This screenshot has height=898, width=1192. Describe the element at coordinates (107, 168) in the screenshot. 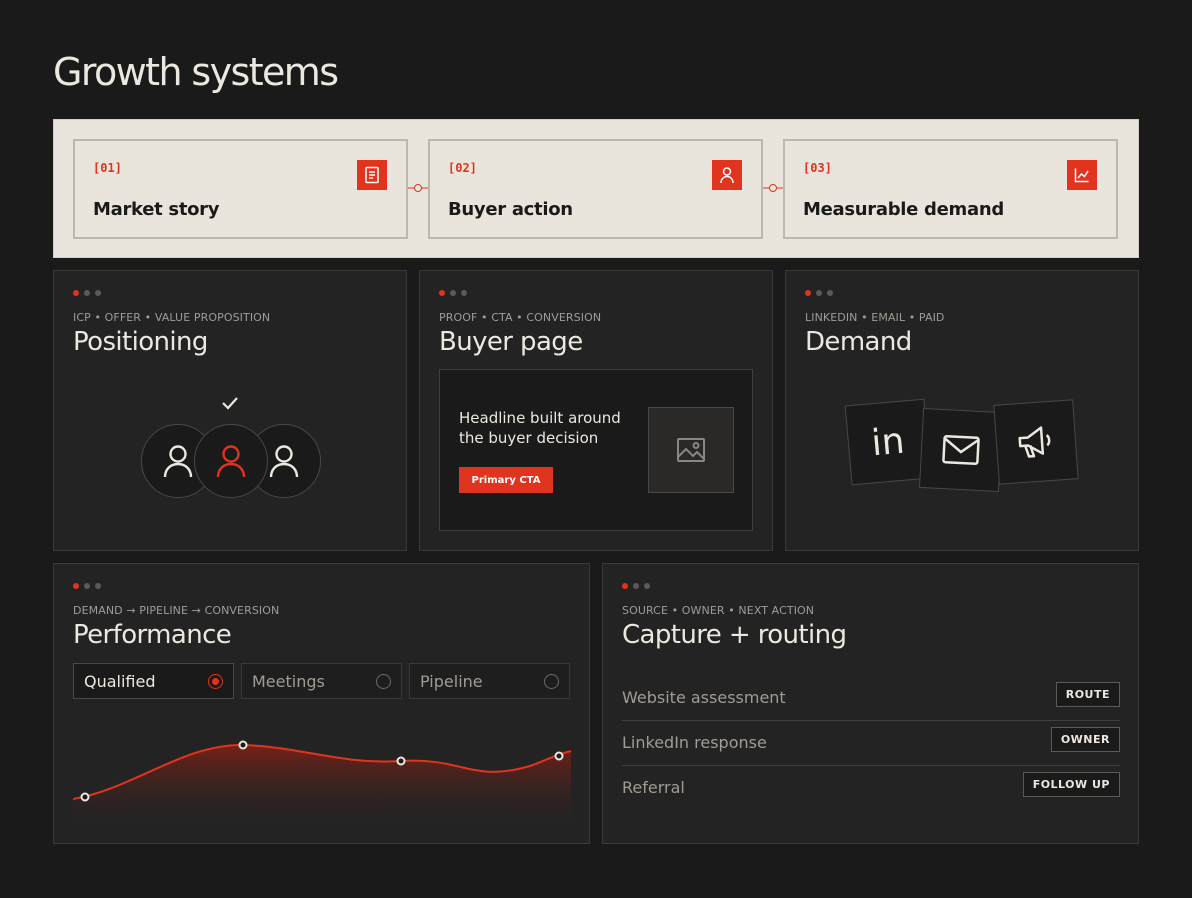

I see `step-number: [01]` at that location.